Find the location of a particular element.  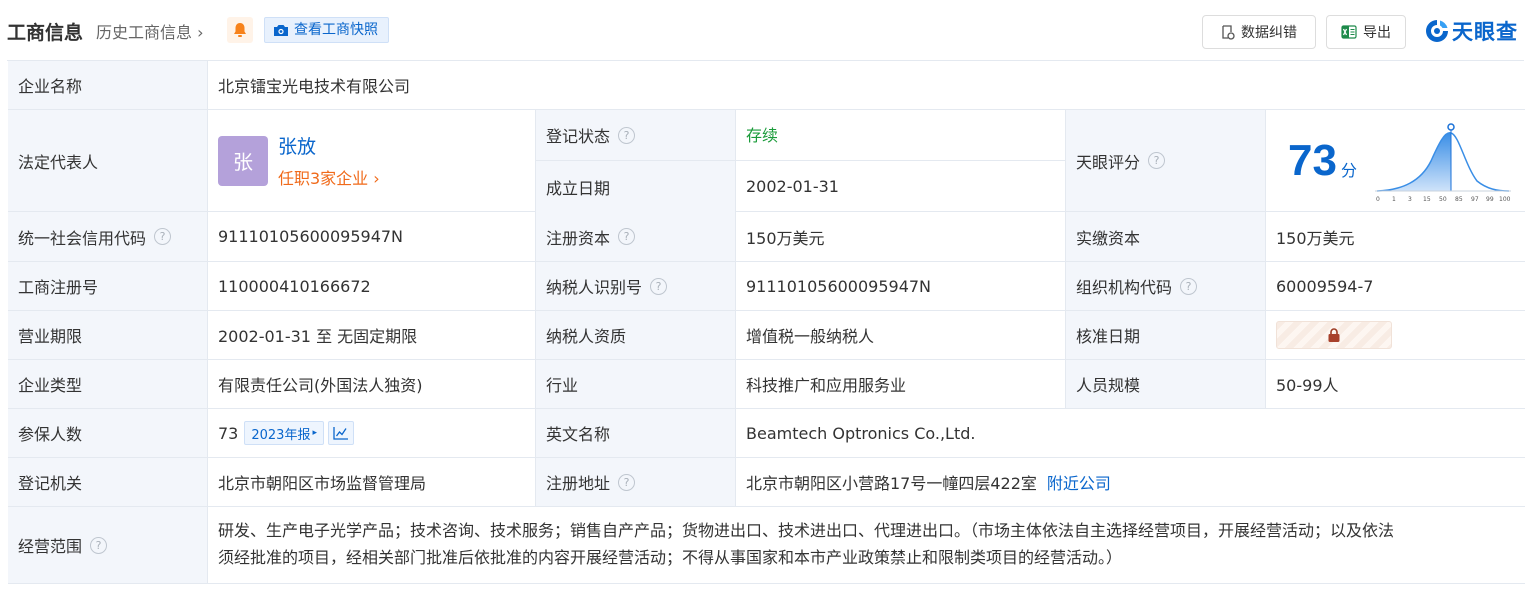

tianyan-score-label: 天眼评分? is located at coordinates (1166, 160).